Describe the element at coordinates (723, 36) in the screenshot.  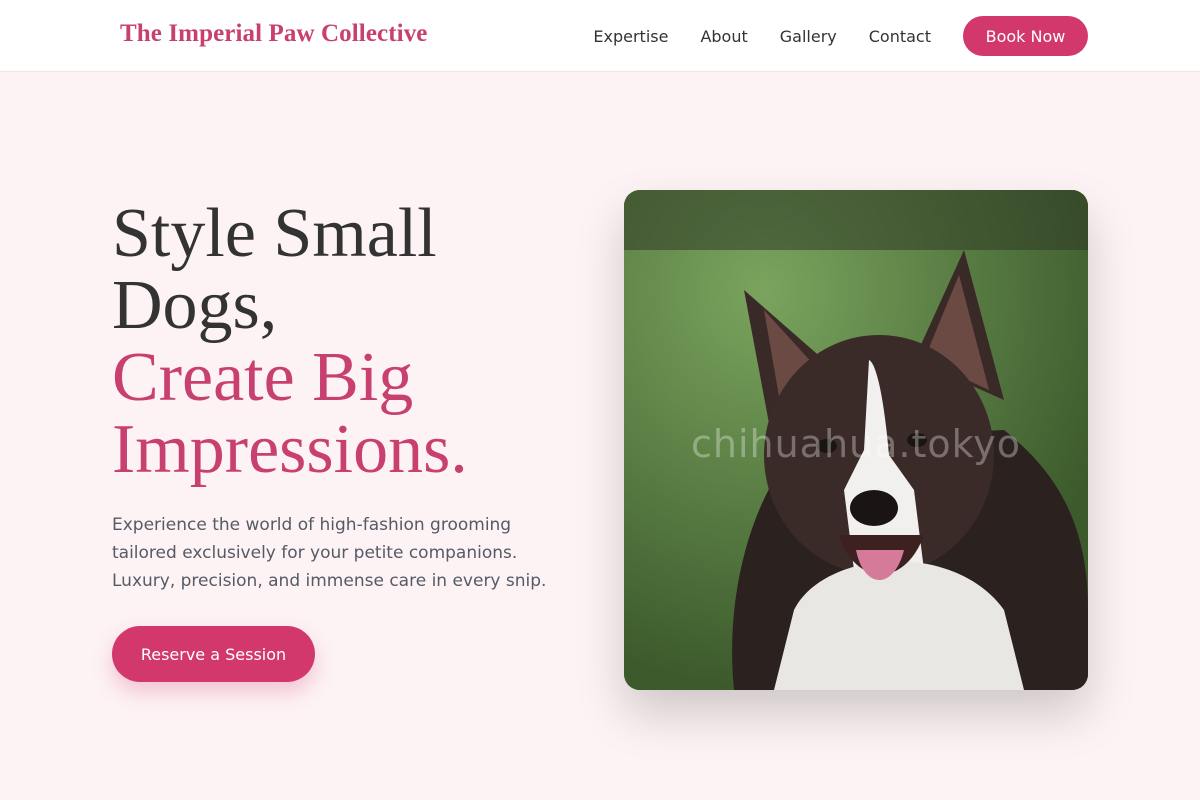
I see `nav-link-about: About` at that location.